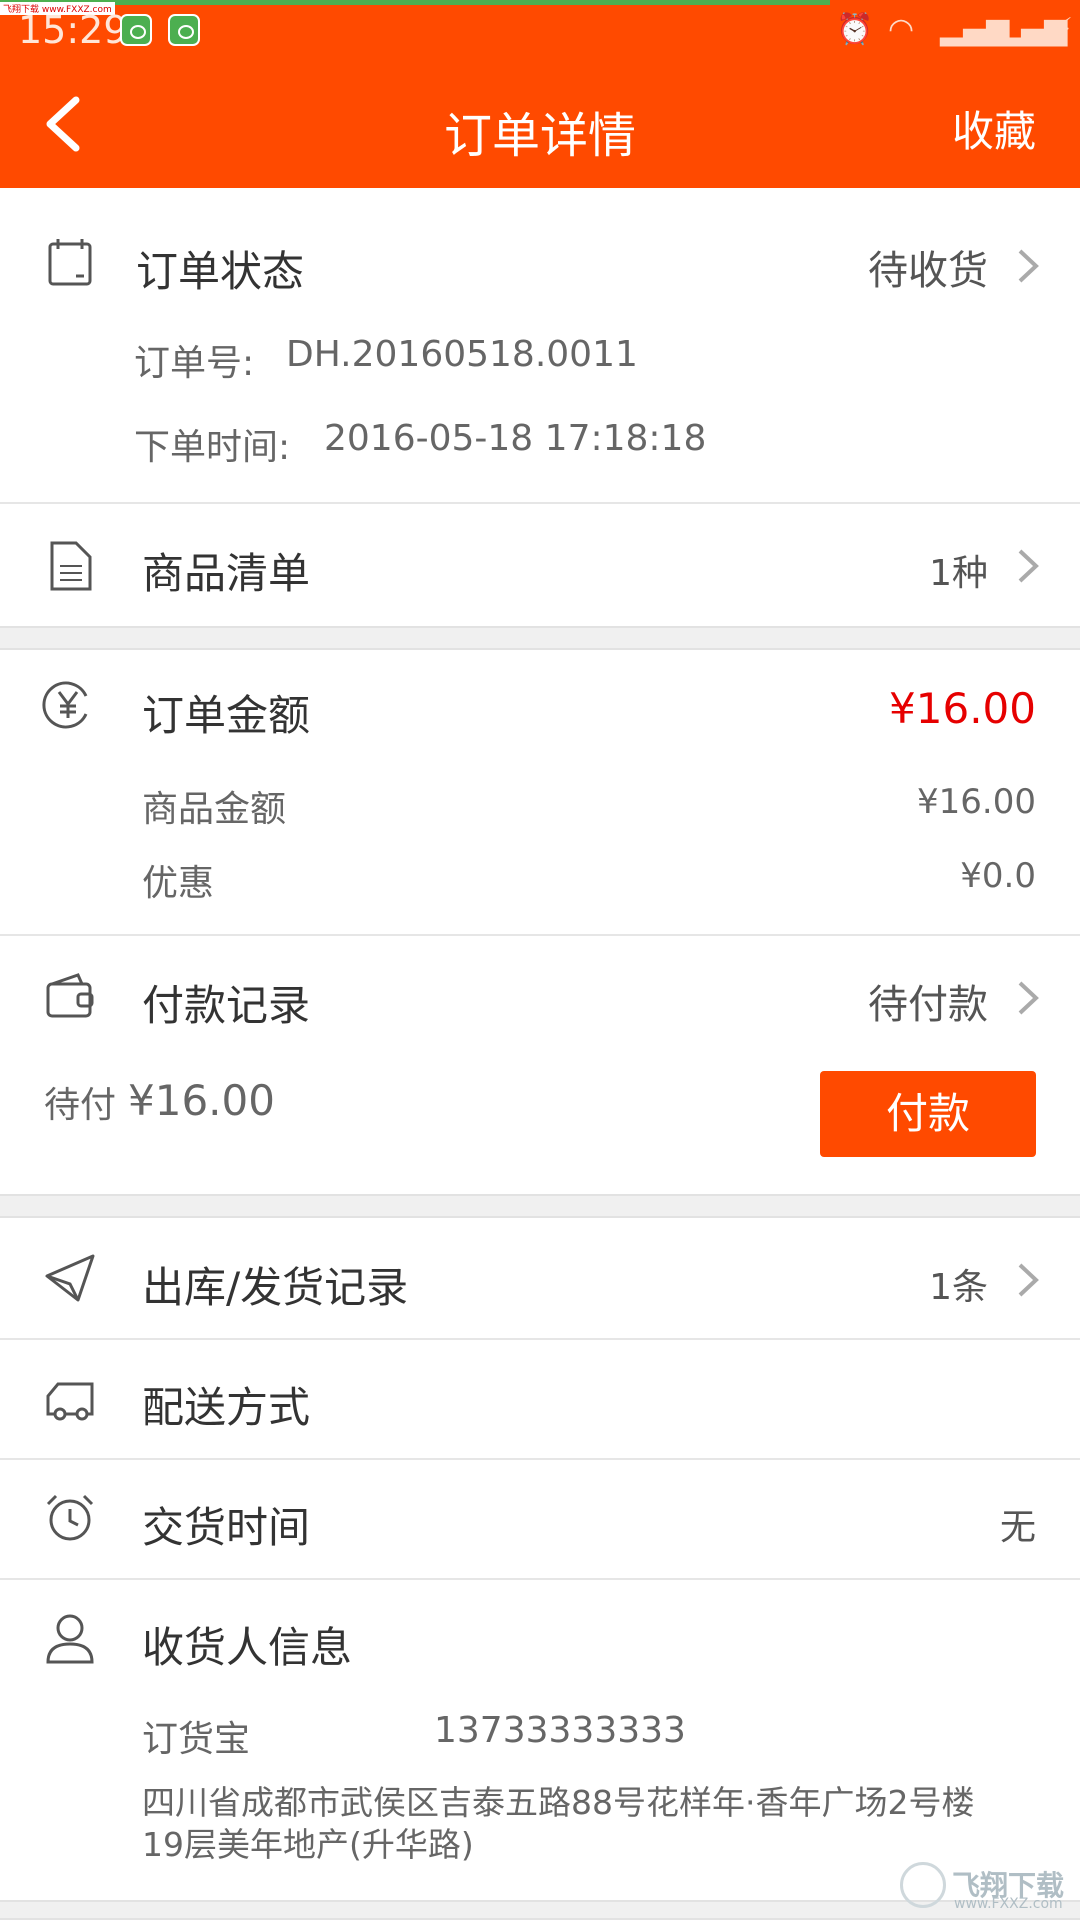 The height and width of the screenshot is (1920, 1080). What do you see at coordinates (178, 883) in the screenshot?
I see `discount-label: 优惠` at bounding box center [178, 883].